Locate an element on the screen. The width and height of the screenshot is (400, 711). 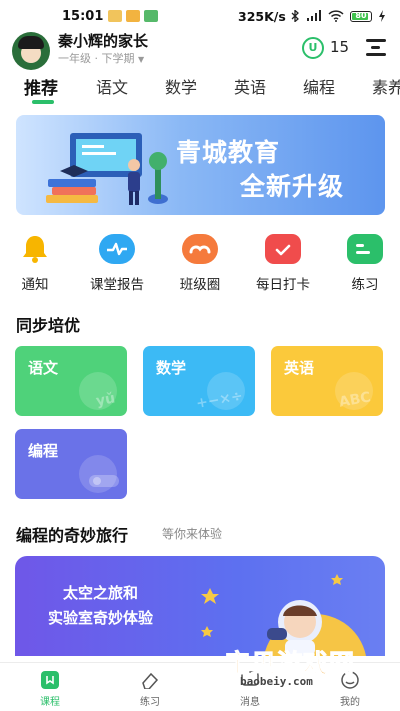
subject-card-chinese: 语文 yǔ is located at coordinates (71, 381).